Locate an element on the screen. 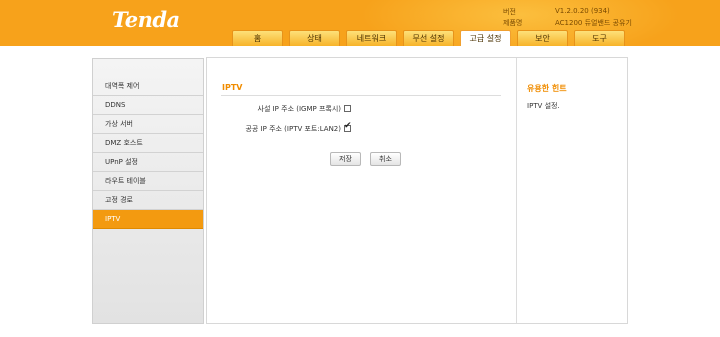  hint-title: 유용한 힌트 is located at coordinates (547, 88).